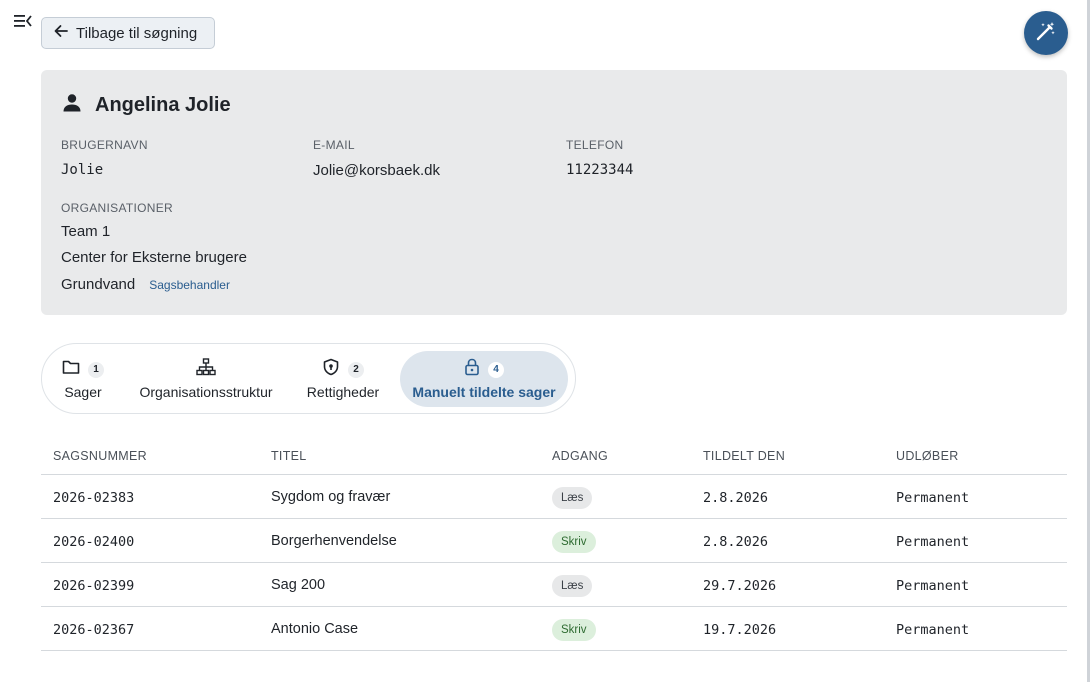 The image size is (1090, 682). I want to click on tab-count-badge: 4, so click(496, 369).